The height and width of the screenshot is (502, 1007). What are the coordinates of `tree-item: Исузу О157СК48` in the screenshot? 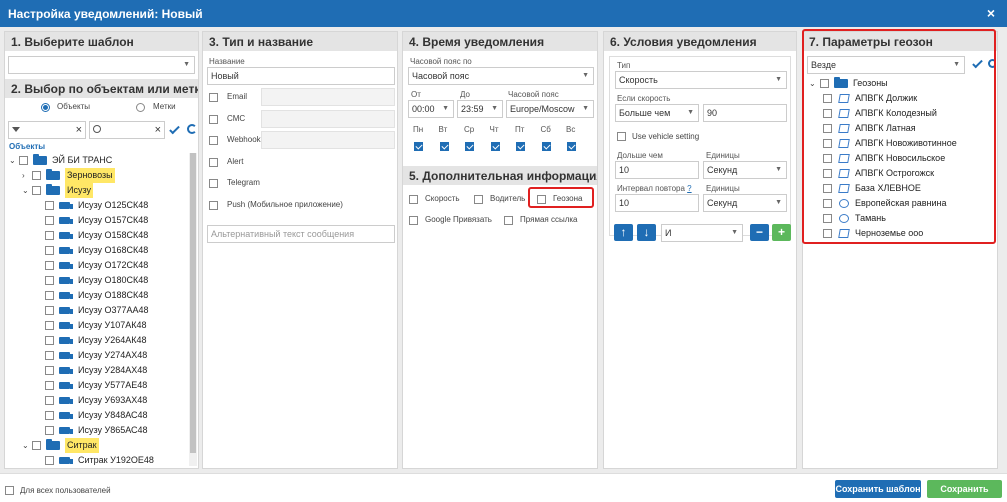 It's located at (96, 220).